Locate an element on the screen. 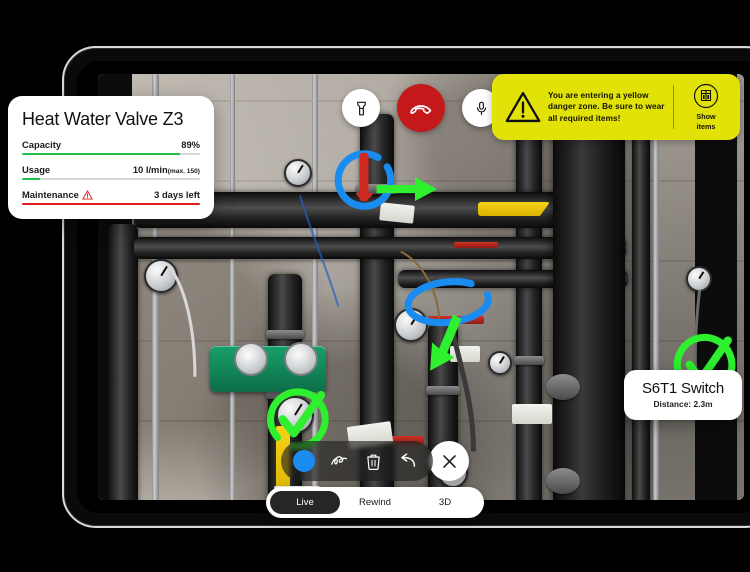 The height and width of the screenshot is (572, 750). undo-button is located at coordinates (407, 461).